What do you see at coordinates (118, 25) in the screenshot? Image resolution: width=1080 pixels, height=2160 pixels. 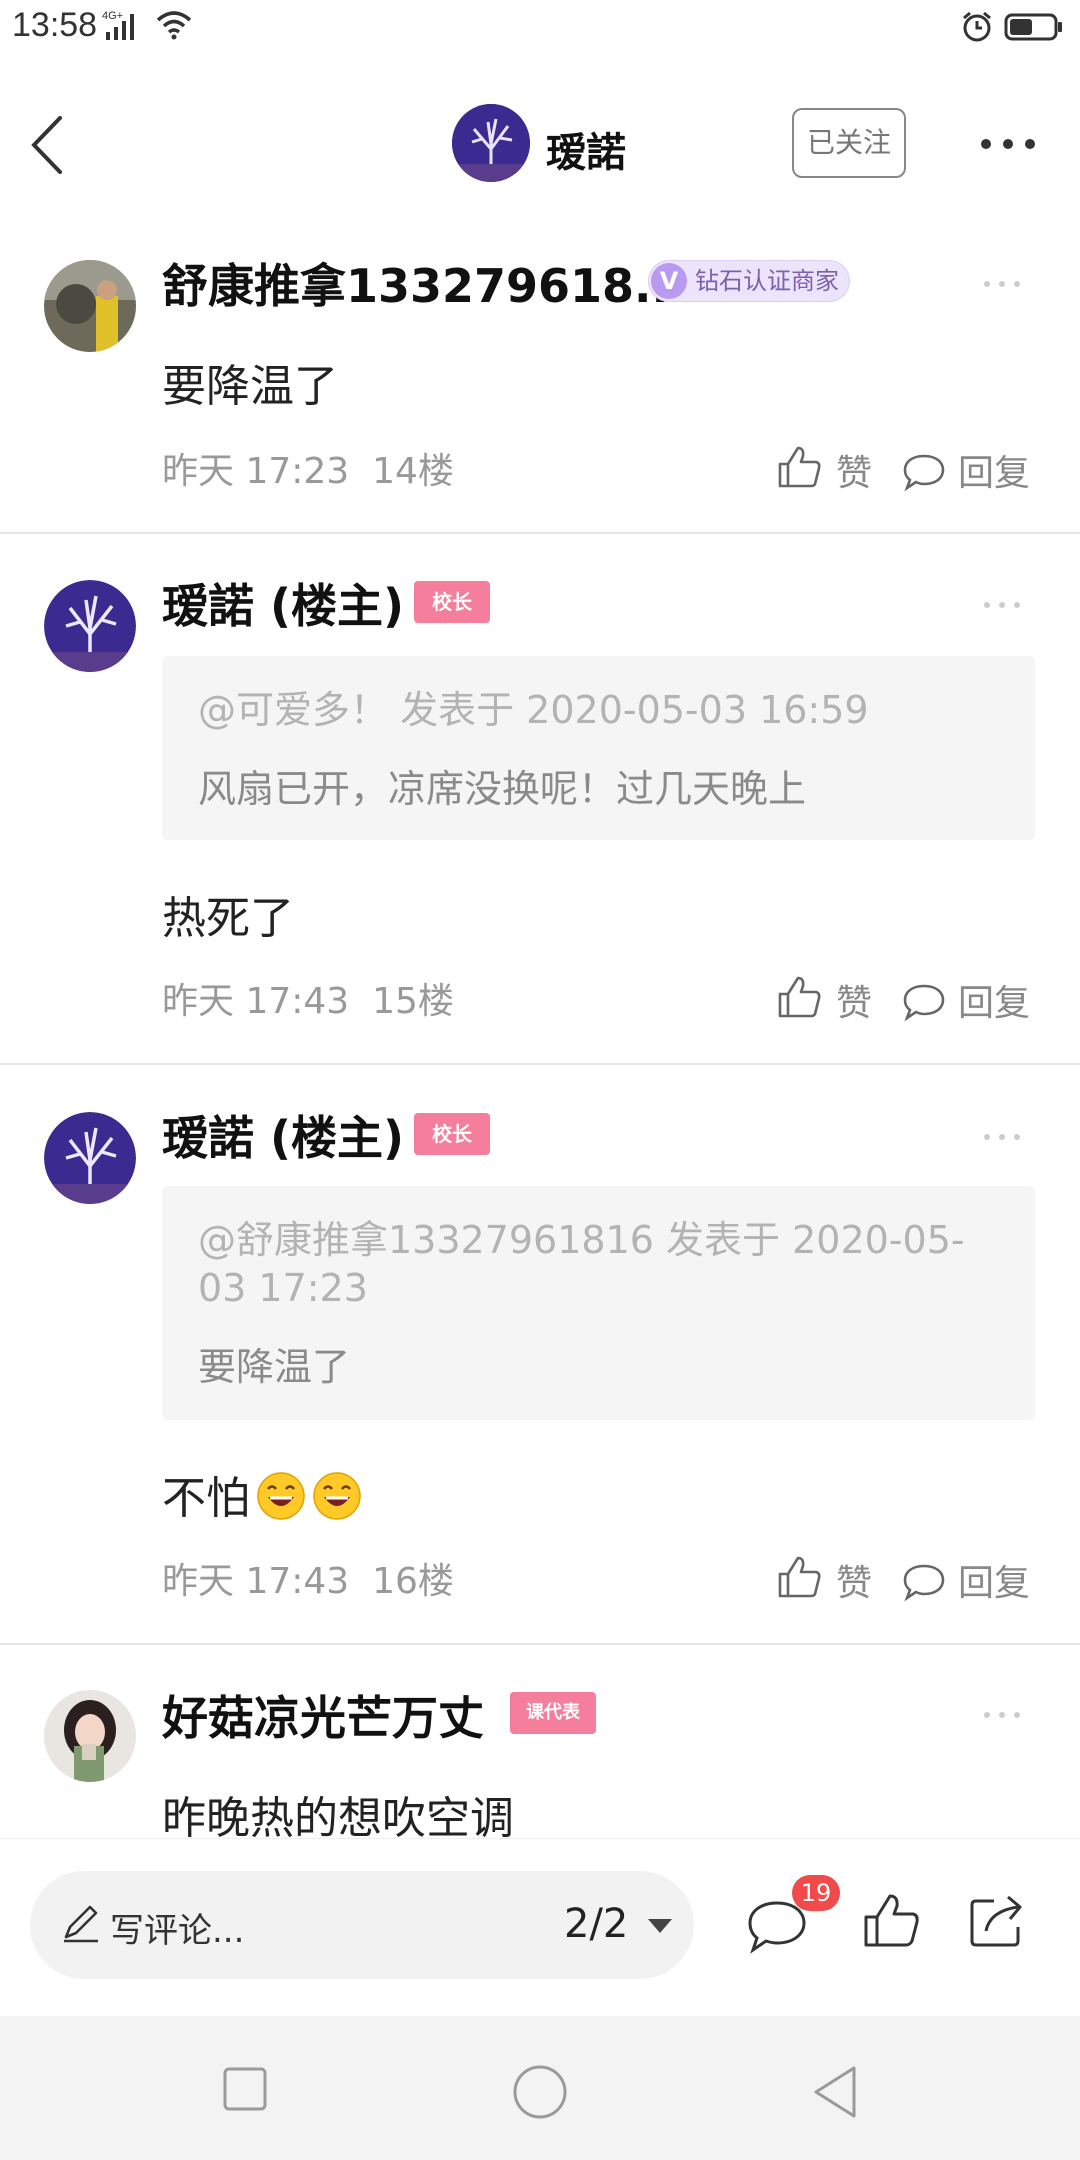 I see `cellular-signal-icon: 4G+` at bounding box center [118, 25].